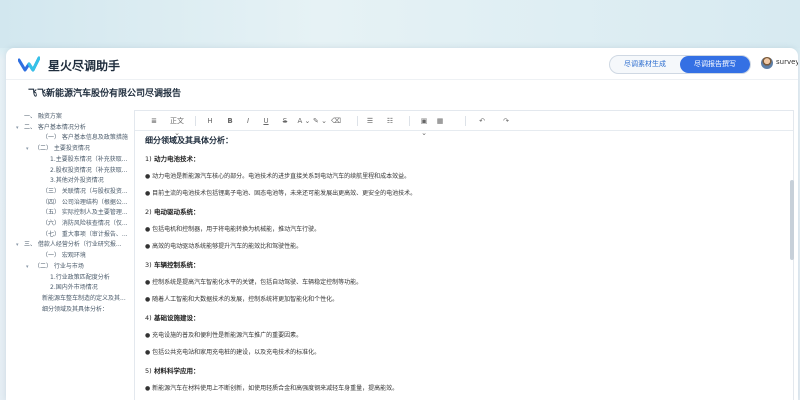 The width and height of the screenshot is (800, 400). I want to click on bullet-paragraph: ● 控制系统是提高汽车智能化水平的关键，包括自动驾驶、车辆稳定控制等功能。, so click(254, 282).